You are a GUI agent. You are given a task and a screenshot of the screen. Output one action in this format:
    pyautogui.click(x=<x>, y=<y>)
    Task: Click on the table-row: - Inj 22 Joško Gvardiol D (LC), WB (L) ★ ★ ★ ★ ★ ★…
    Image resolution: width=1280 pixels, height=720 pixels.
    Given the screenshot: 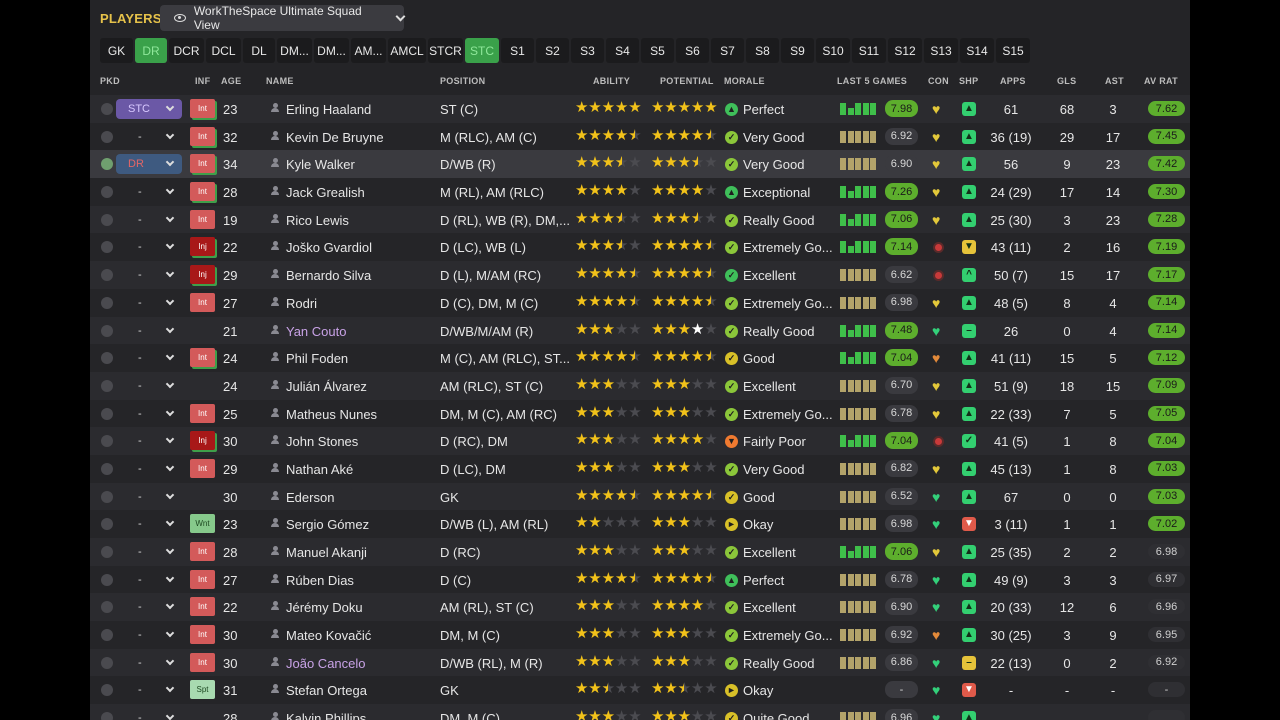 What is the action you would take?
    pyautogui.click(x=640, y=247)
    